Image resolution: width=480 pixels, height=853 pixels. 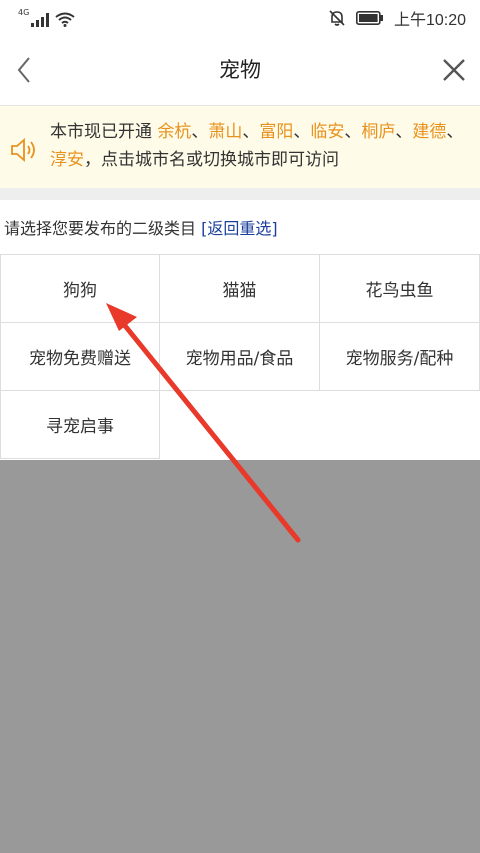 I want to click on city-link-tonglu: 桐庐, so click(x=378, y=132).